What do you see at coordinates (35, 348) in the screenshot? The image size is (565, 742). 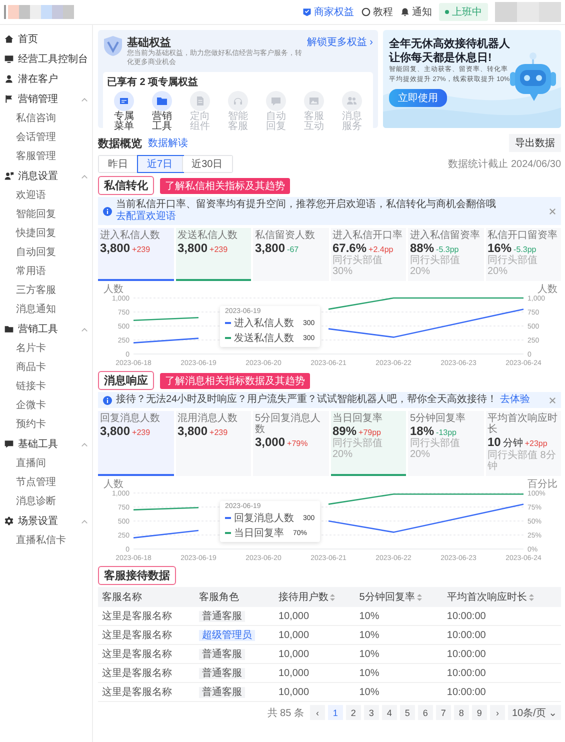 I see `nav-subitem: 名片卡` at bounding box center [35, 348].